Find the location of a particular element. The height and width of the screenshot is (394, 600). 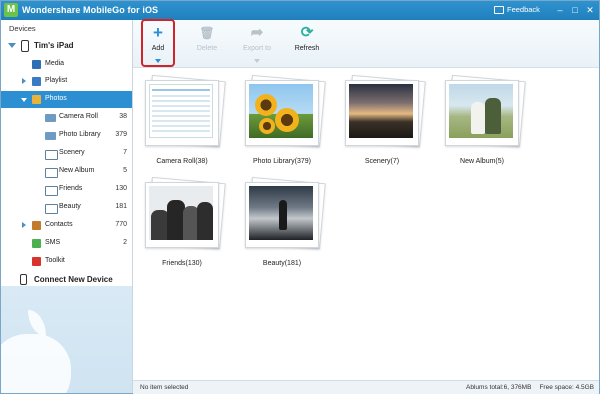

connect-new-device: Connect New Device is located at coordinates (66, 279).